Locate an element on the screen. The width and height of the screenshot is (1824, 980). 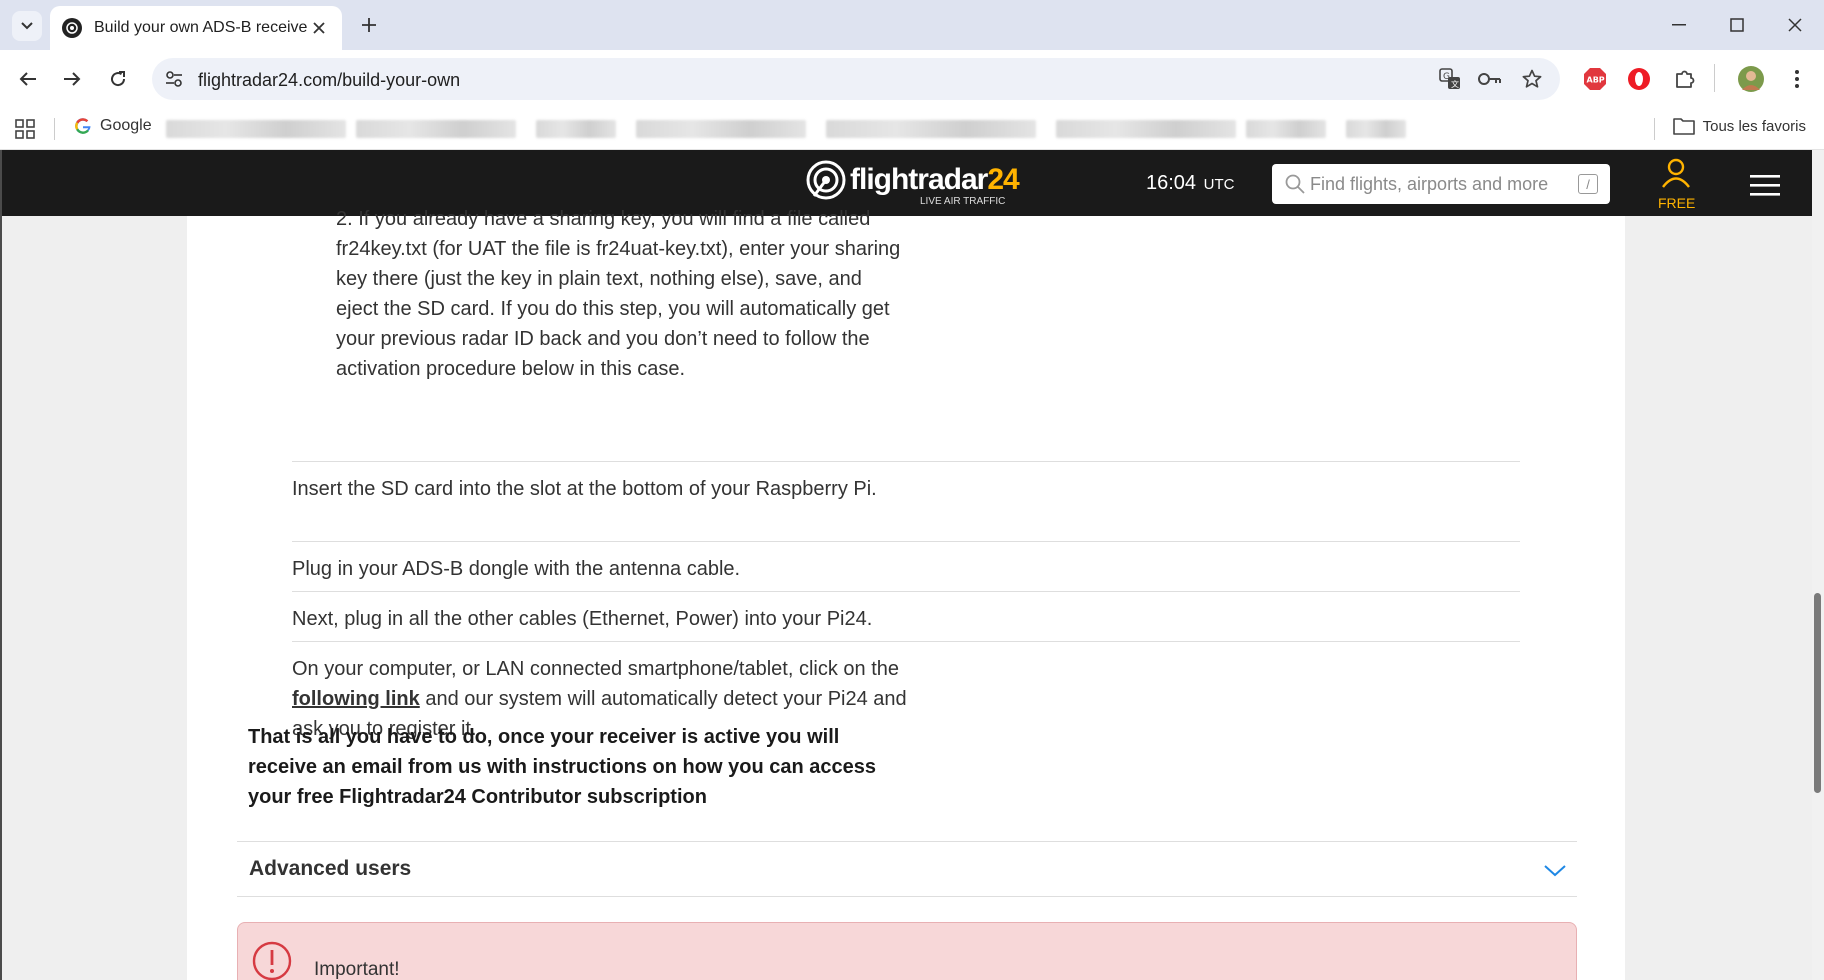
toolbar-divider is located at coordinates (1714, 78).